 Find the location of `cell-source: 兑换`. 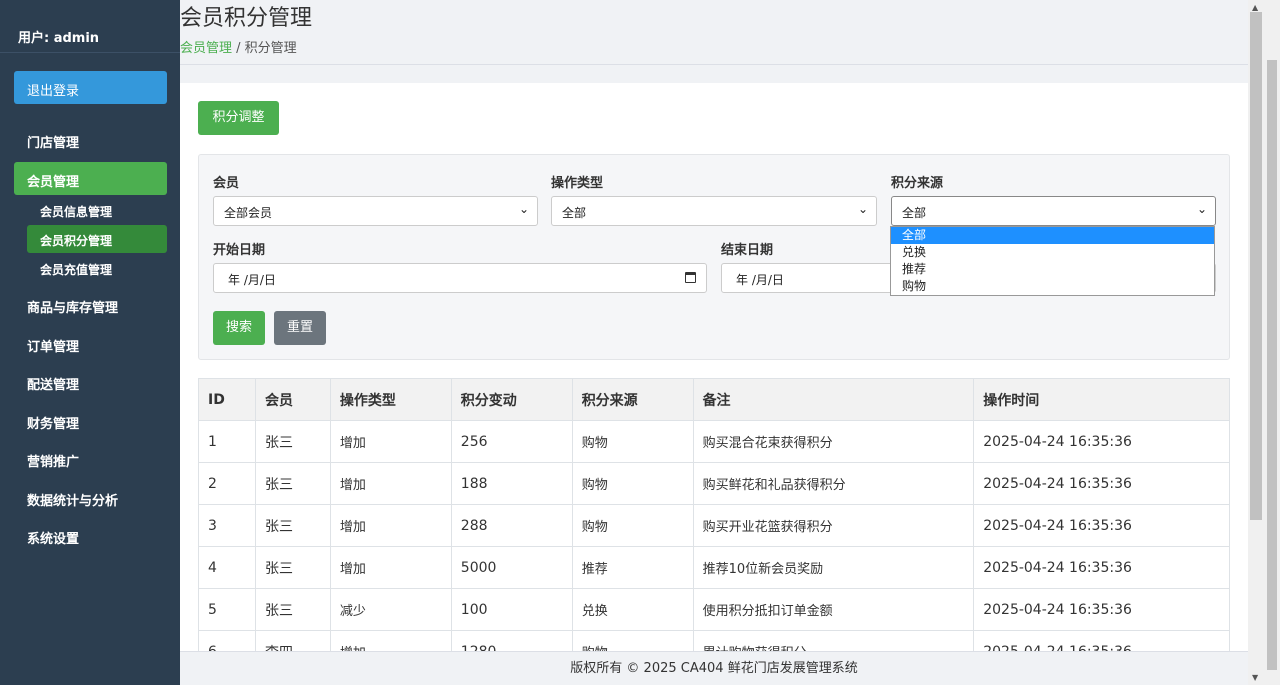

cell-source: 兑换 is located at coordinates (632, 609).